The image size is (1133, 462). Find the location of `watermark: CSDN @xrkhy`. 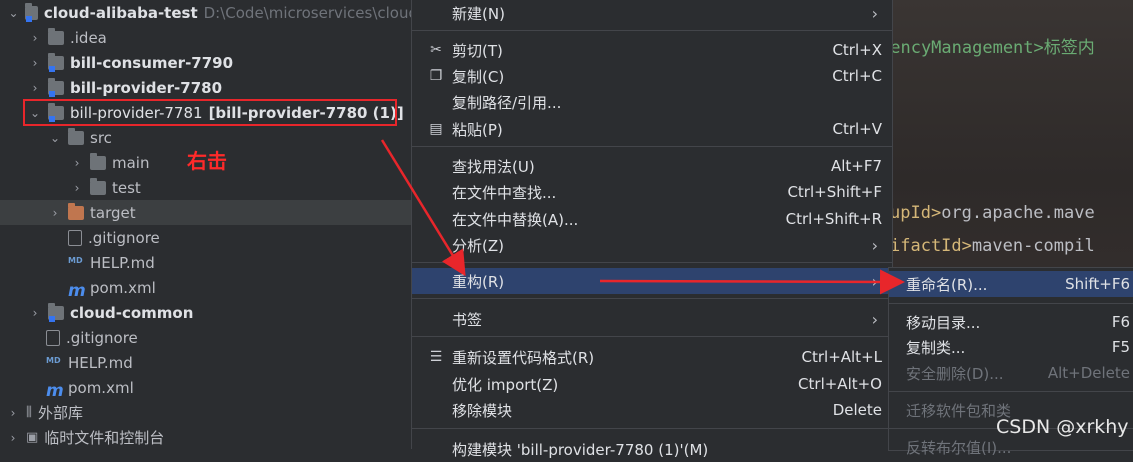

watermark: CSDN @xrkhy is located at coordinates (1062, 427).